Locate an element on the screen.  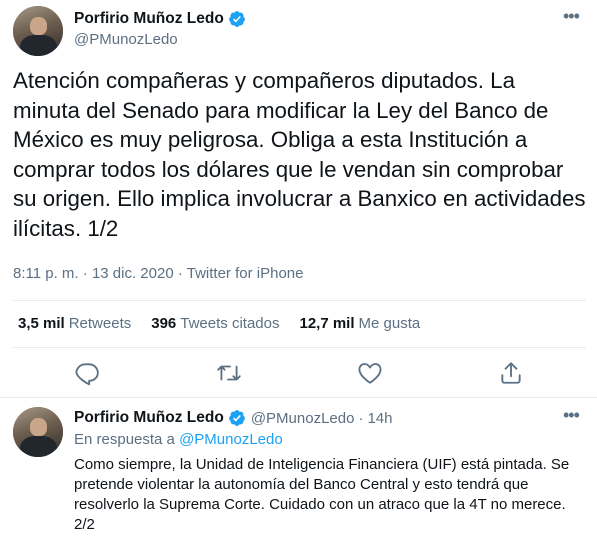
tweet-date: 13 dic. 2020 is located at coordinates (133, 273).